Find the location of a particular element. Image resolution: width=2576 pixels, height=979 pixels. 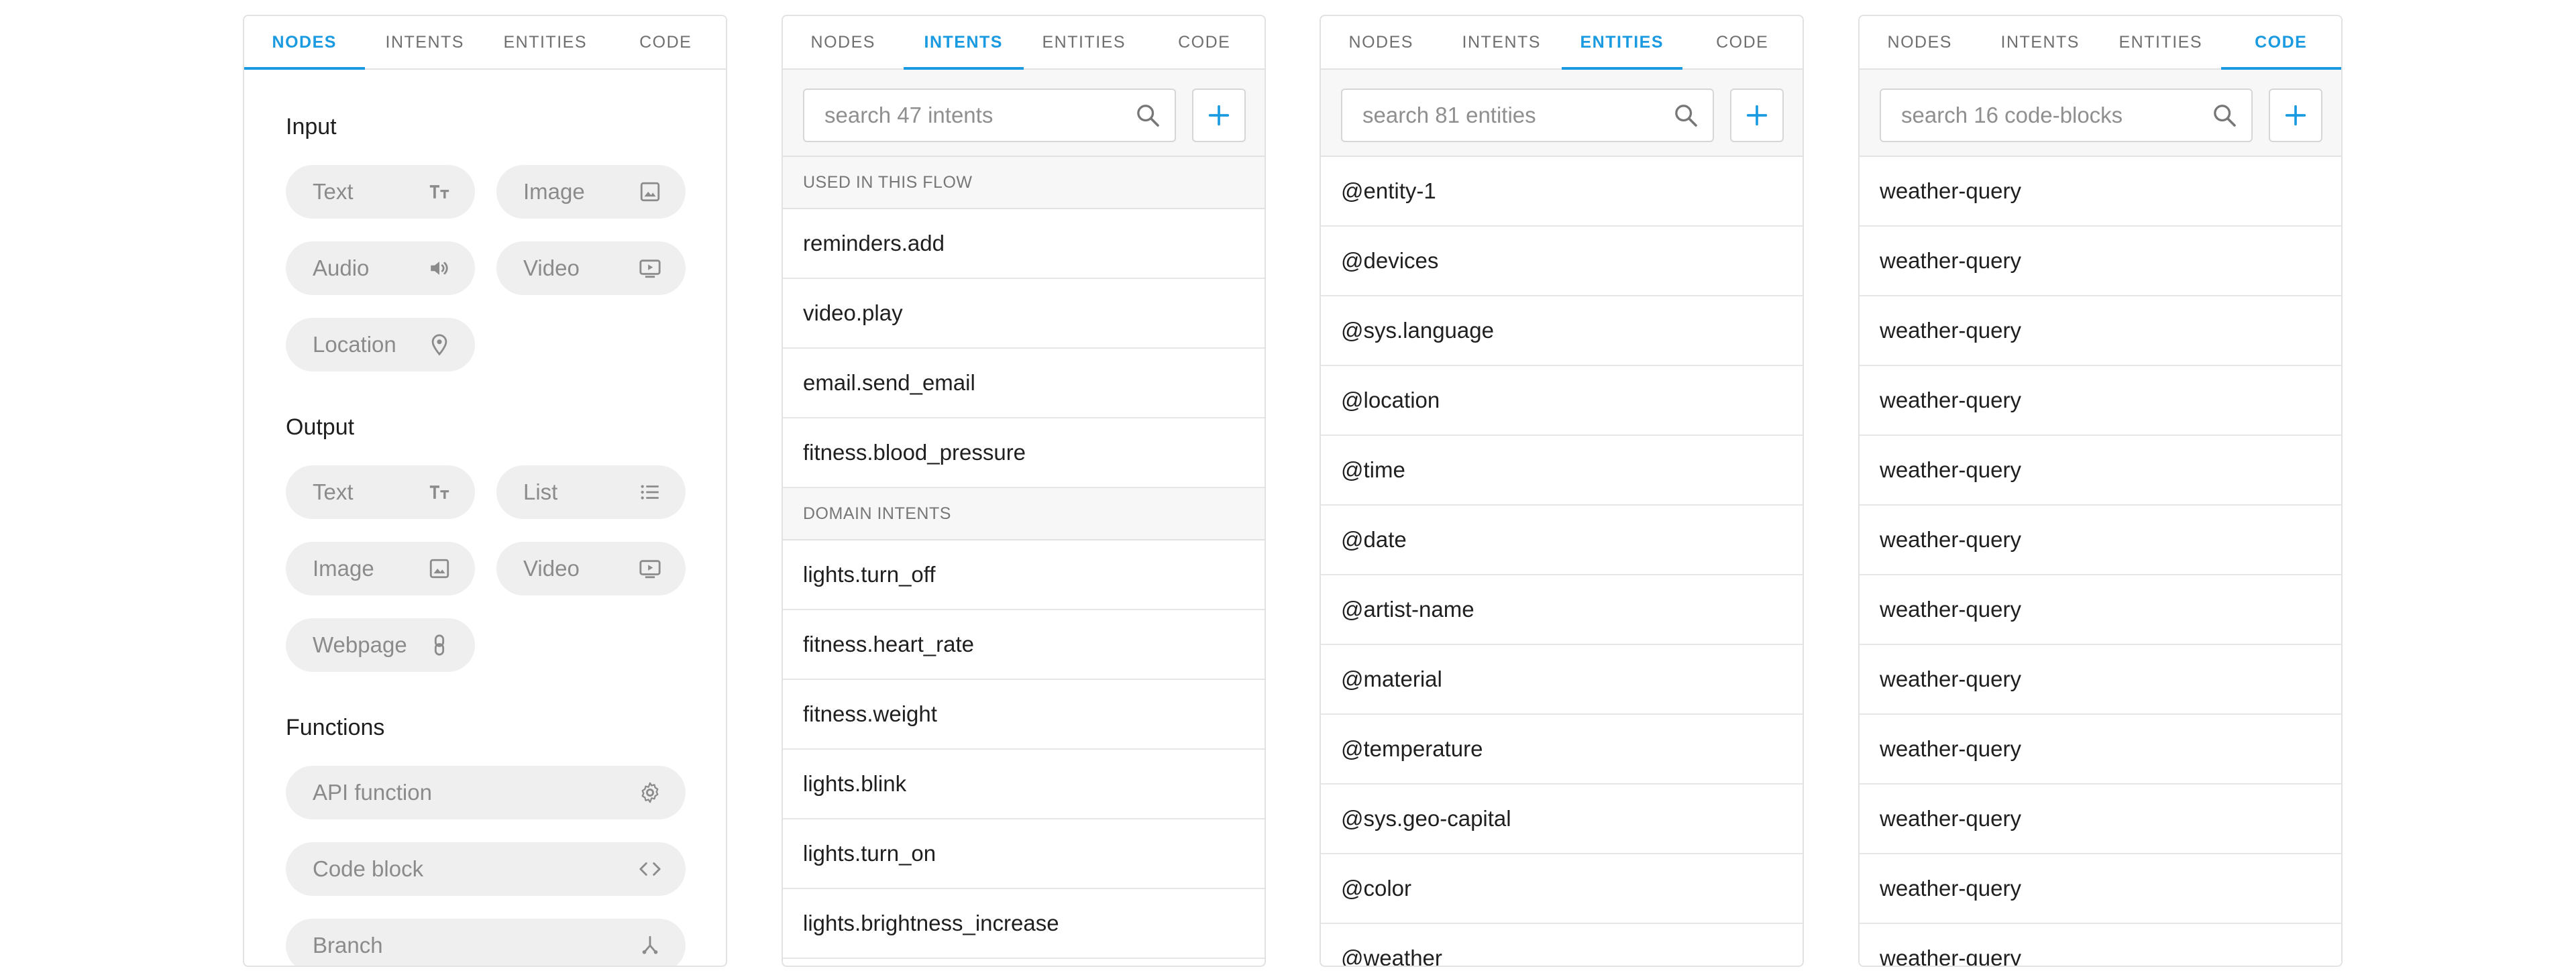

list-item: video.play is located at coordinates (1024, 314).